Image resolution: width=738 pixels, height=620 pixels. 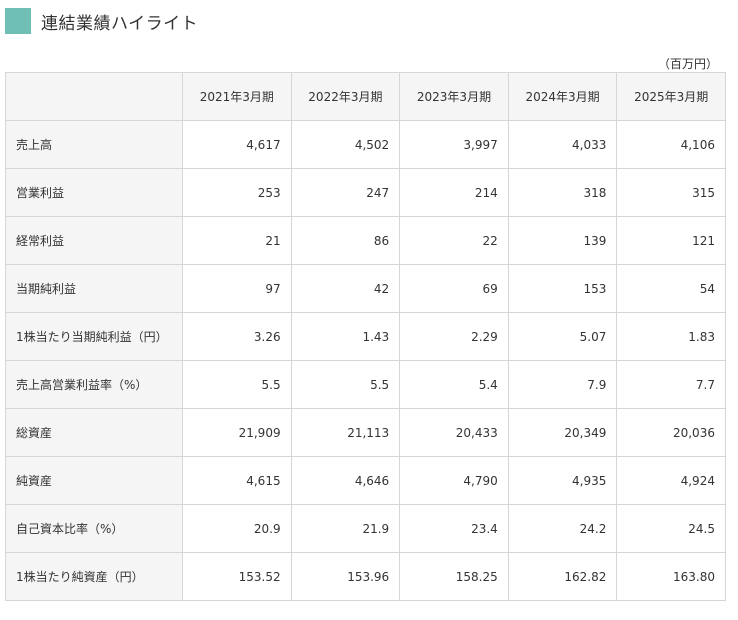 What do you see at coordinates (237, 528) in the screenshot?
I see `value-cell: 20.9` at bounding box center [237, 528].